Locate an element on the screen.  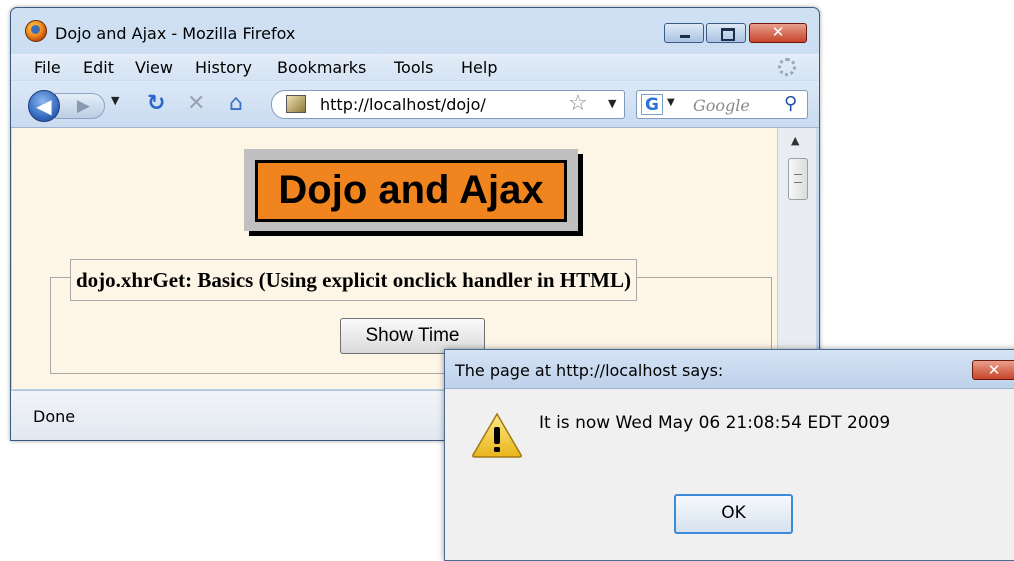
menu-tools: Tools is located at coordinates (413, 67).